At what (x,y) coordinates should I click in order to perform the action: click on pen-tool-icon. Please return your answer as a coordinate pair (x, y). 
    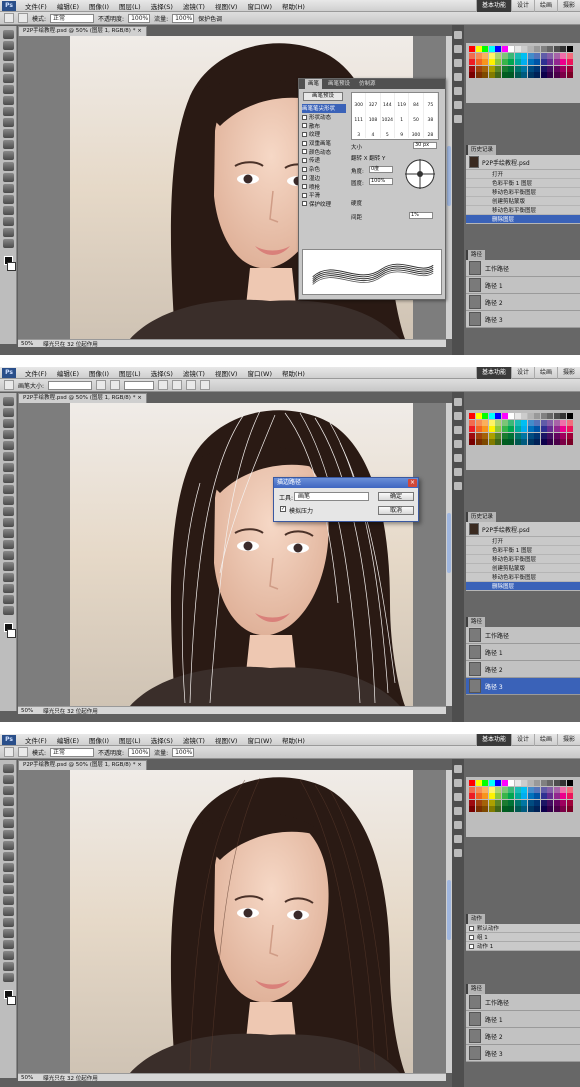
    Looking at the image, I should click on (8, 188).